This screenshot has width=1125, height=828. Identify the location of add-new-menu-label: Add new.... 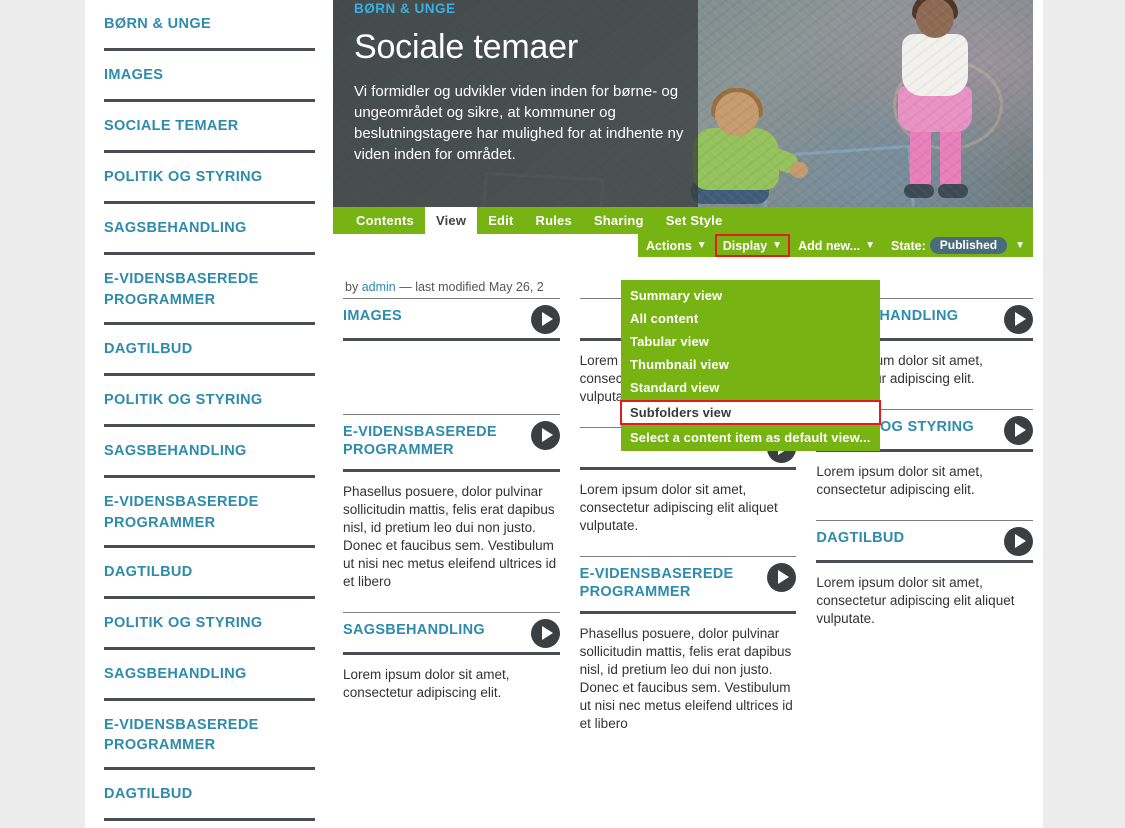
(829, 245).